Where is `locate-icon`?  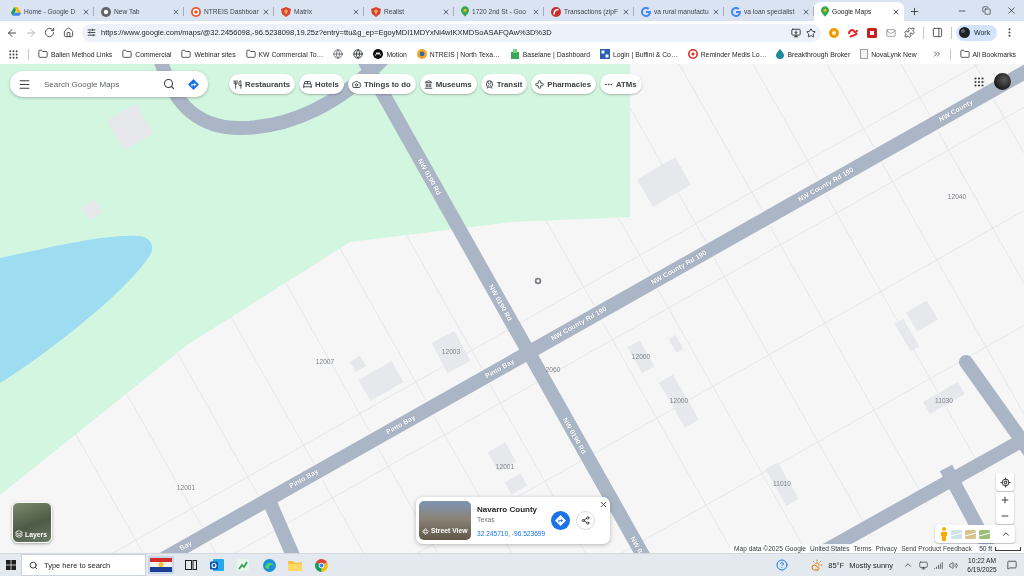
locate-icon is located at coordinates (1005, 482).